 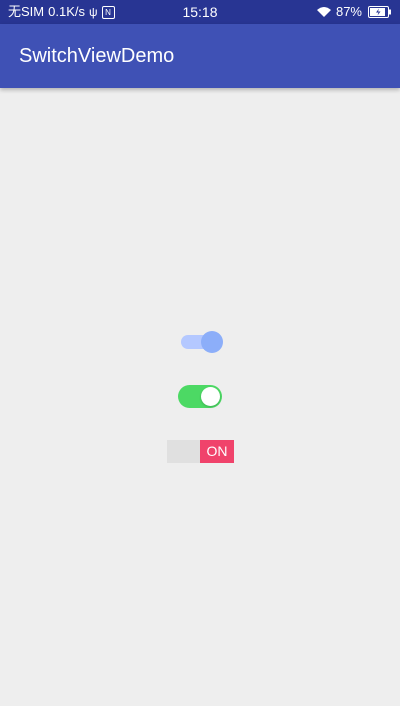 I want to click on battery-percent: 87%, so click(x=348, y=11).